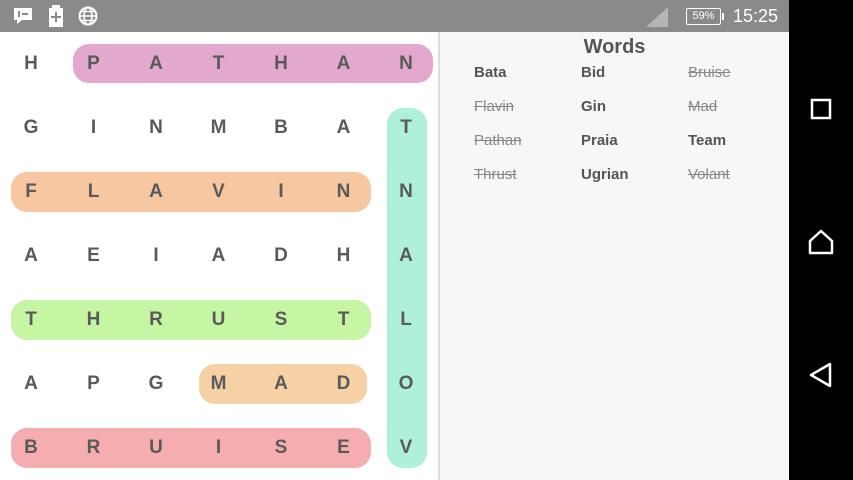 This screenshot has height=480, width=853. What do you see at coordinates (498, 140) in the screenshot?
I see `word-item: Pathan` at bounding box center [498, 140].